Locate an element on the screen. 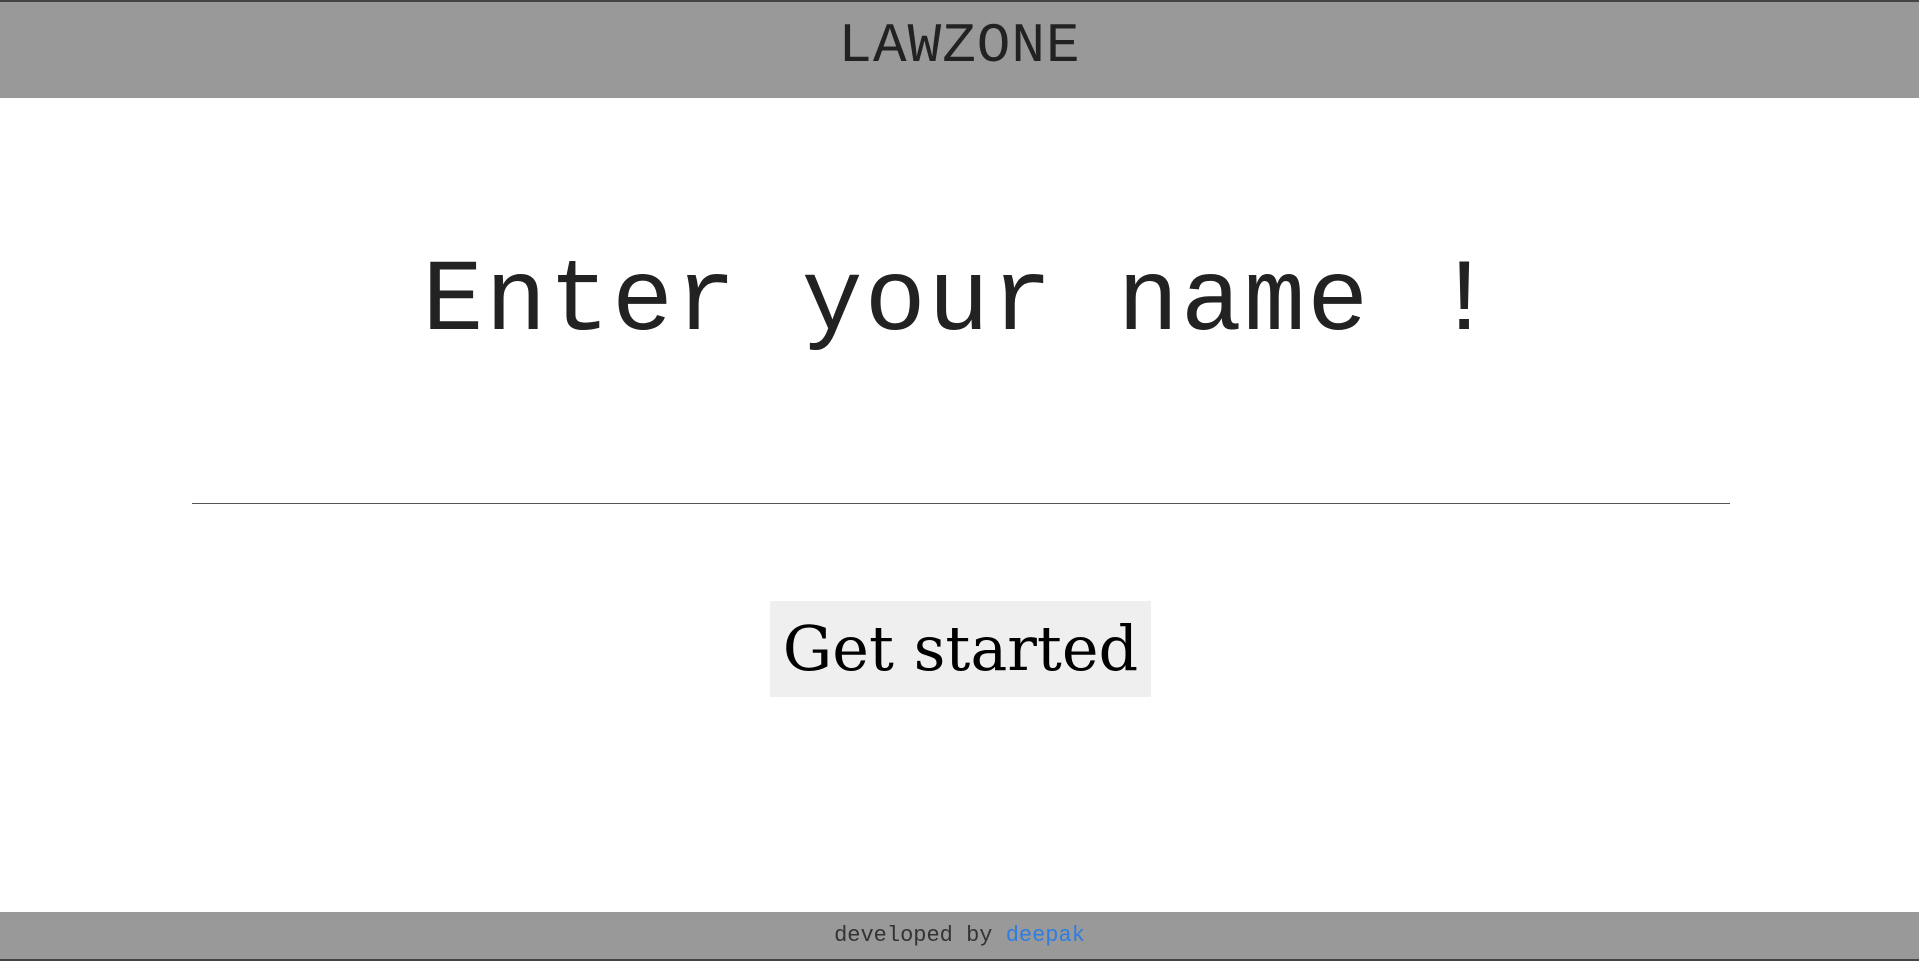  name-input is located at coordinates (961, 467).